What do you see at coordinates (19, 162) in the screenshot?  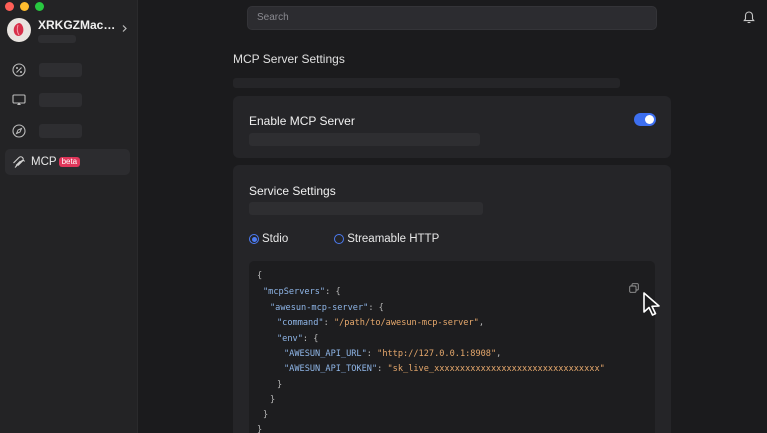 I see `mcp-icon` at bounding box center [19, 162].